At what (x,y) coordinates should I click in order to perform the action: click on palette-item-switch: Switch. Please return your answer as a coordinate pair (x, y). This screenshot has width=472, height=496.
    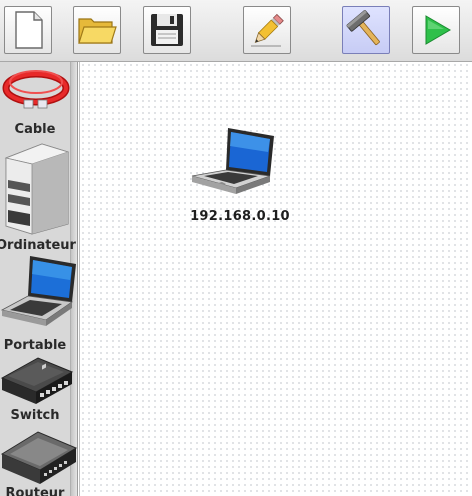
    Looking at the image, I should click on (37, 391).